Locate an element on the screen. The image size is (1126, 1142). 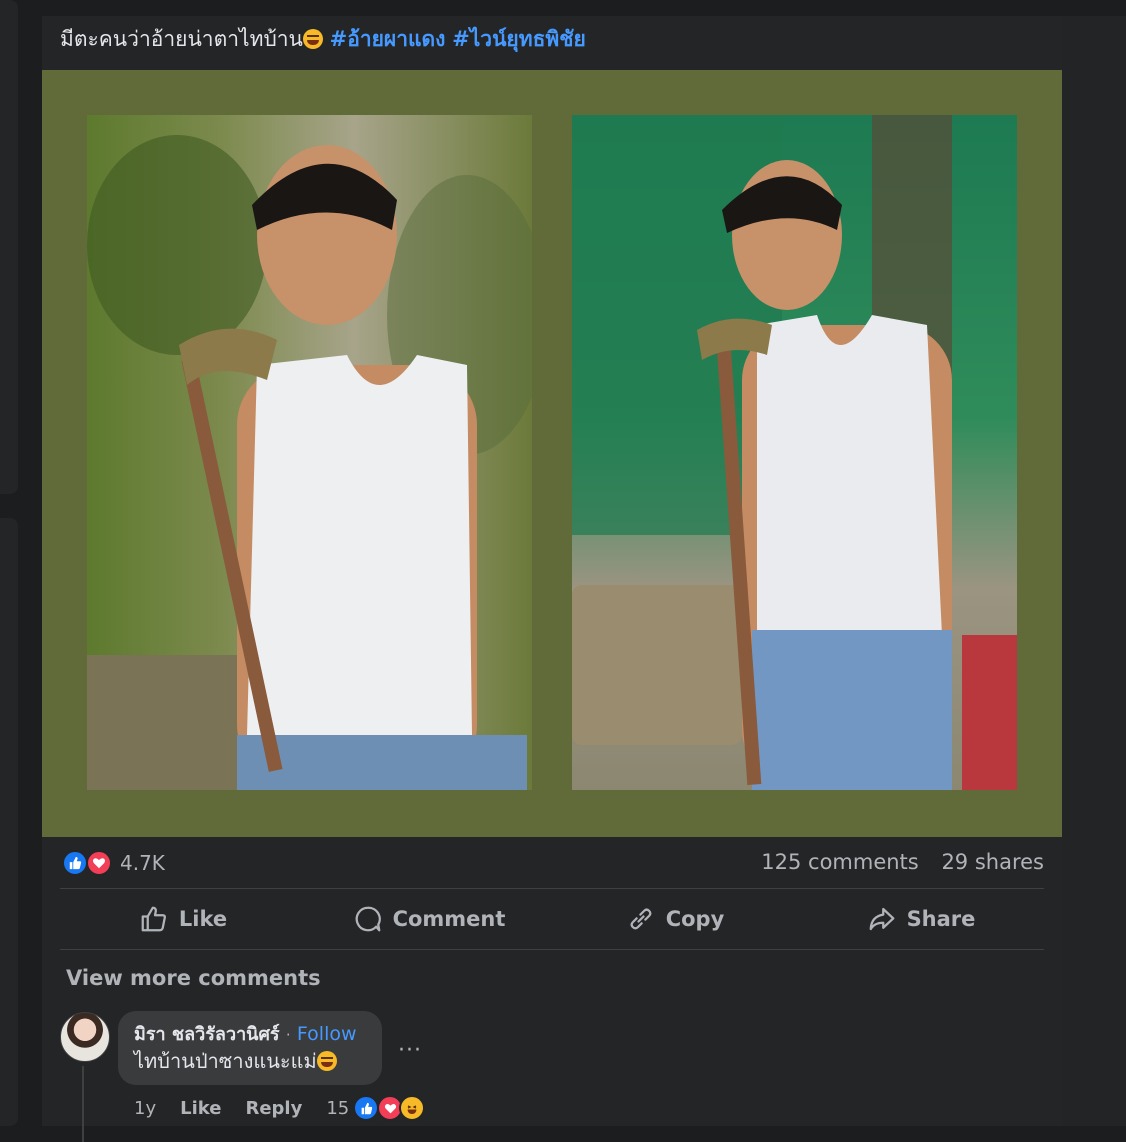
share-button: Share is located at coordinates (921, 919).